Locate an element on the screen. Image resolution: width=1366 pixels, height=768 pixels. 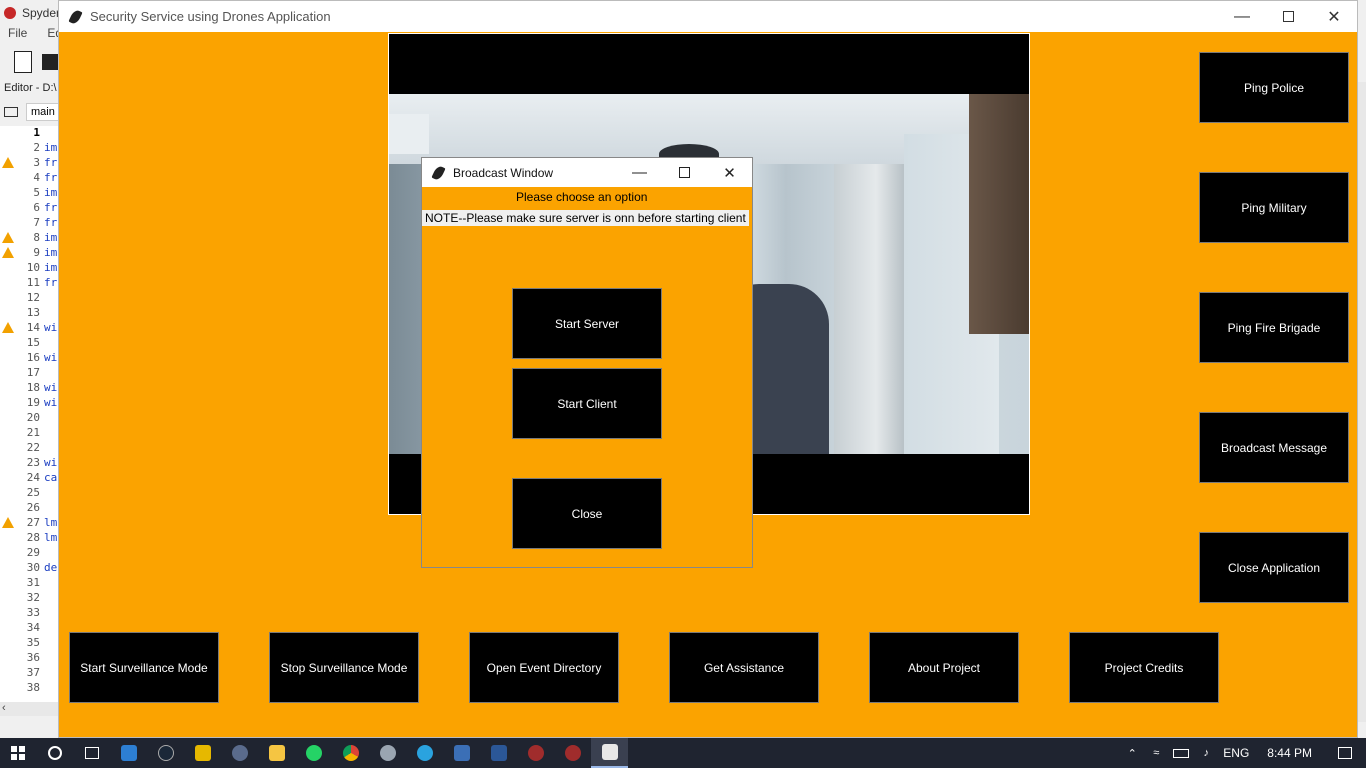
editor-line: 3 fr is located at coordinates (30, 163).